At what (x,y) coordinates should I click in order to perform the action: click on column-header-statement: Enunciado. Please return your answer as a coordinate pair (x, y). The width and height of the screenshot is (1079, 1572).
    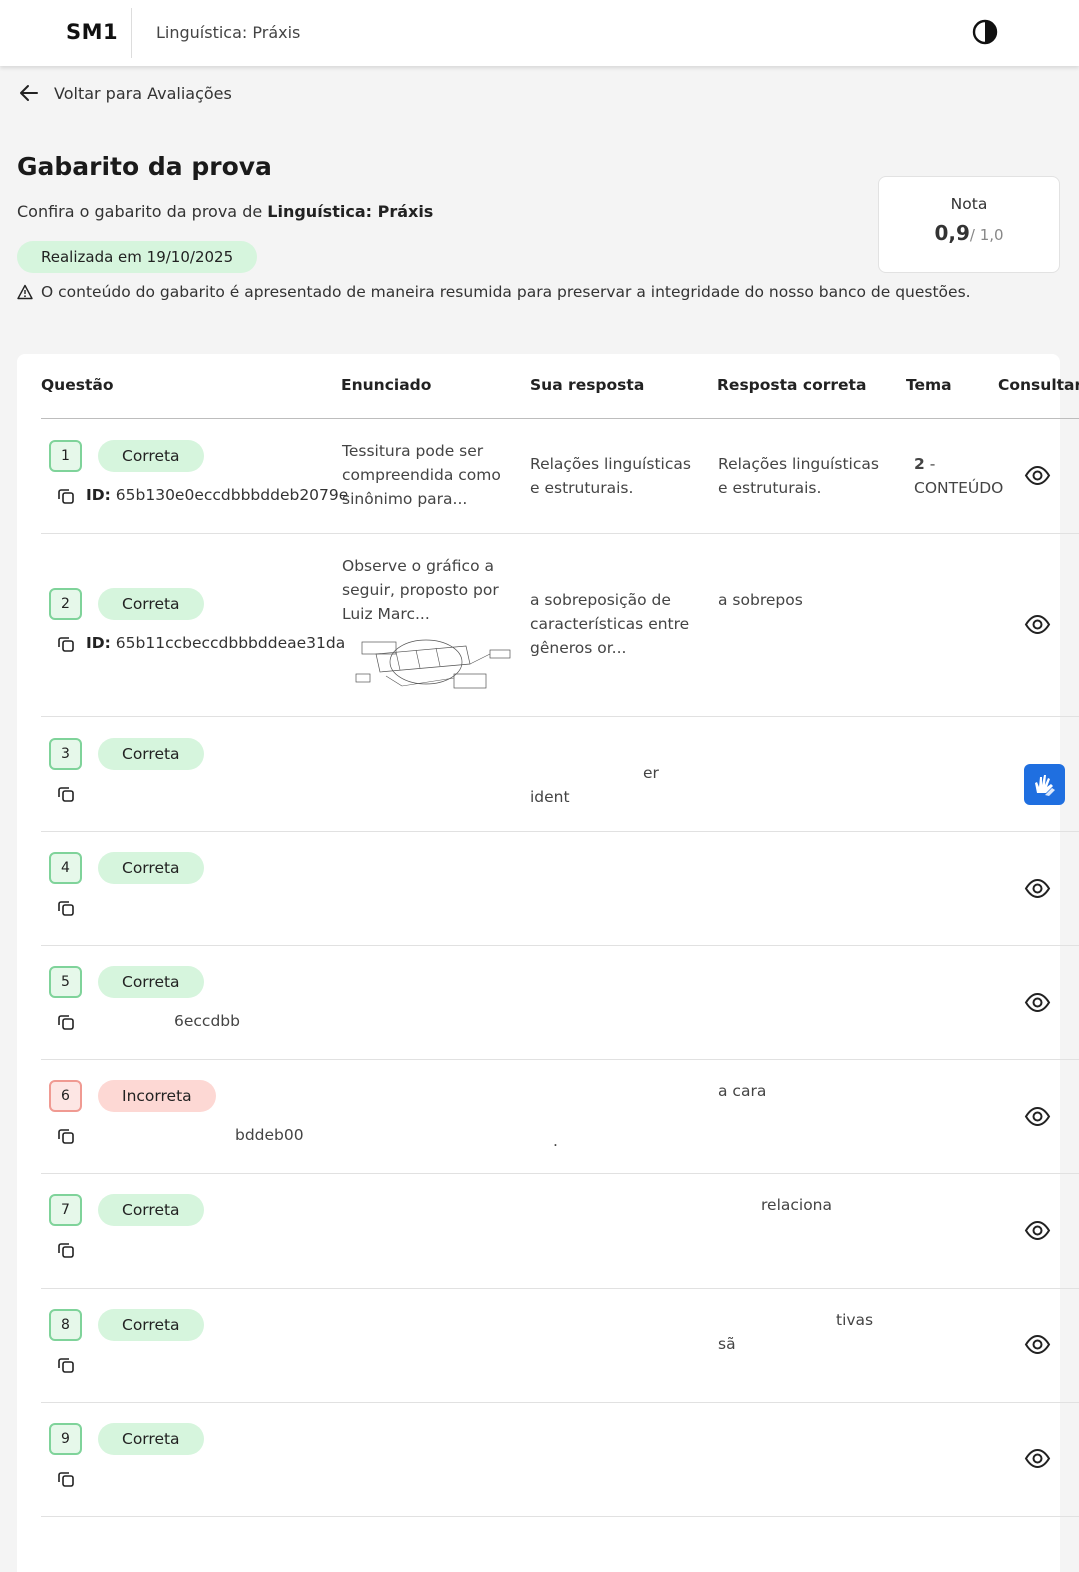
    Looking at the image, I should click on (386, 385).